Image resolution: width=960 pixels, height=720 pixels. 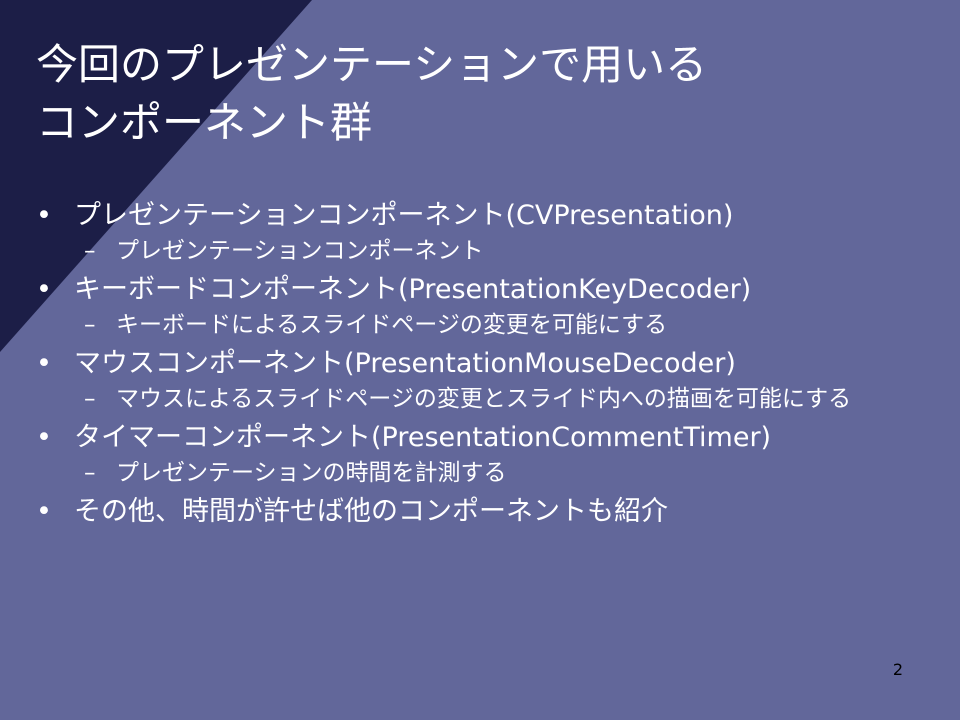 I want to click on page-number: 2, so click(x=898, y=669).